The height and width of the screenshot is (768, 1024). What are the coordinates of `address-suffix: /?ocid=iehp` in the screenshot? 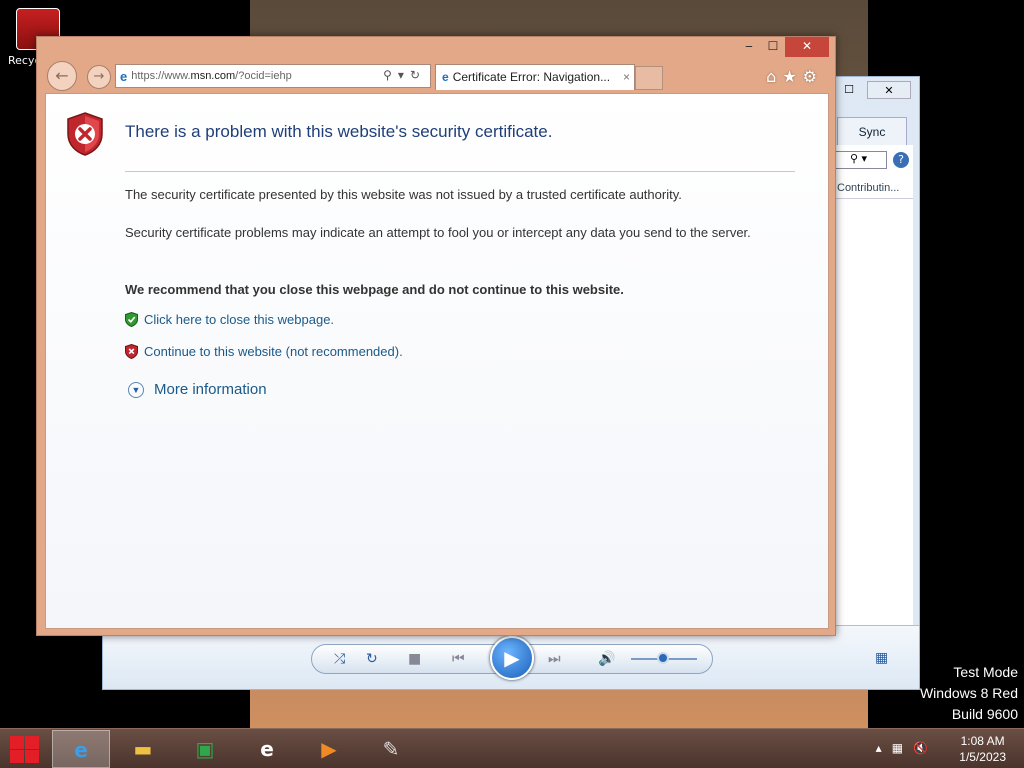 It's located at (263, 76).